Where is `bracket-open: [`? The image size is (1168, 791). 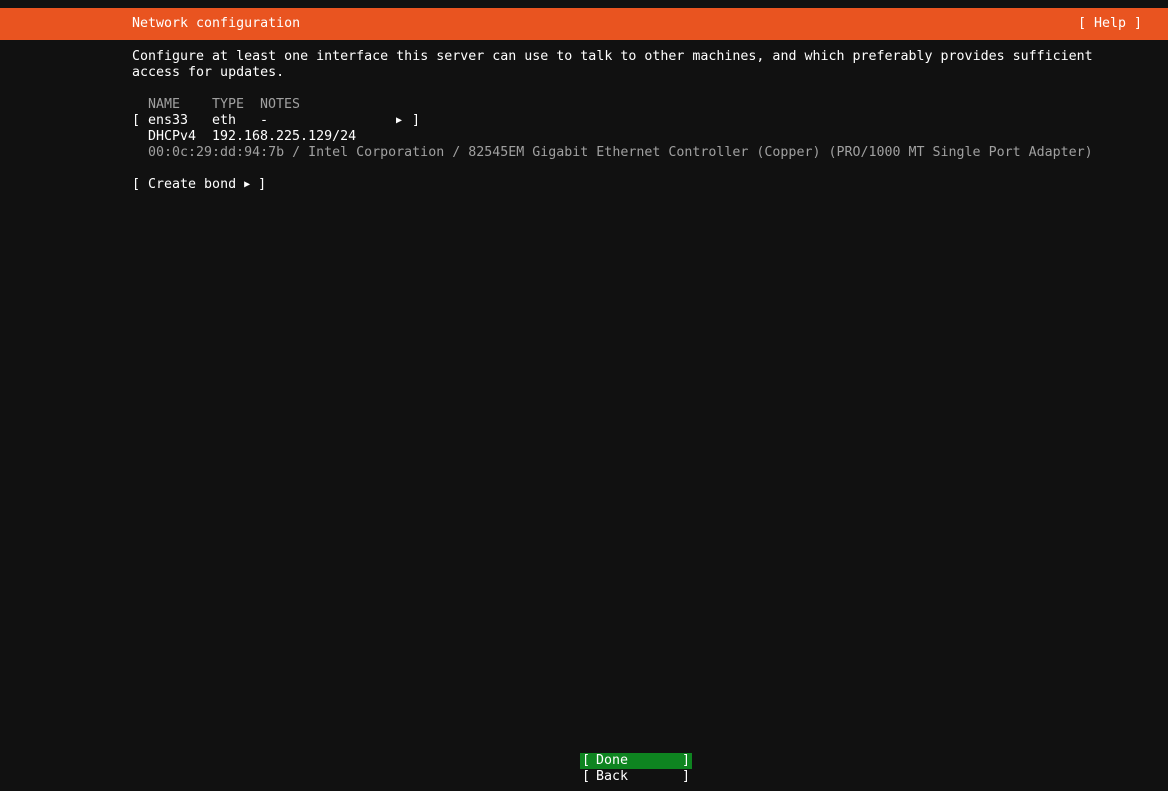
bracket-open: [ is located at coordinates (140, 184).